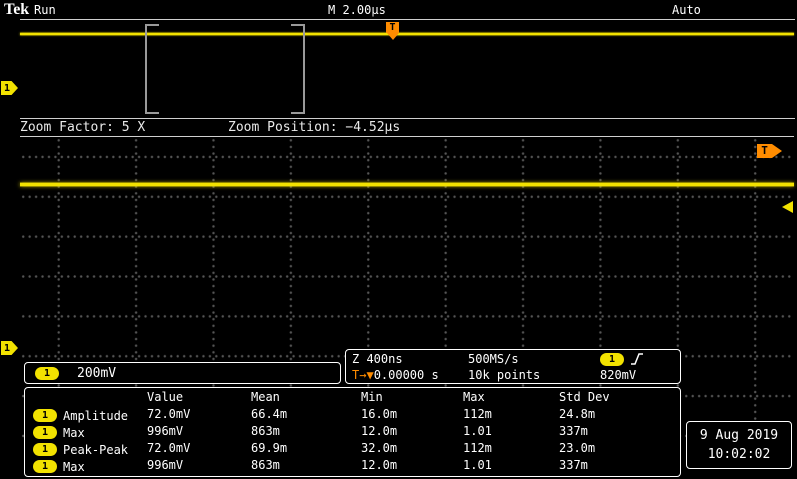  Describe the element at coordinates (377, 359) in the screenshot. I see `zoom-timebase: Z 400ns` at that location.